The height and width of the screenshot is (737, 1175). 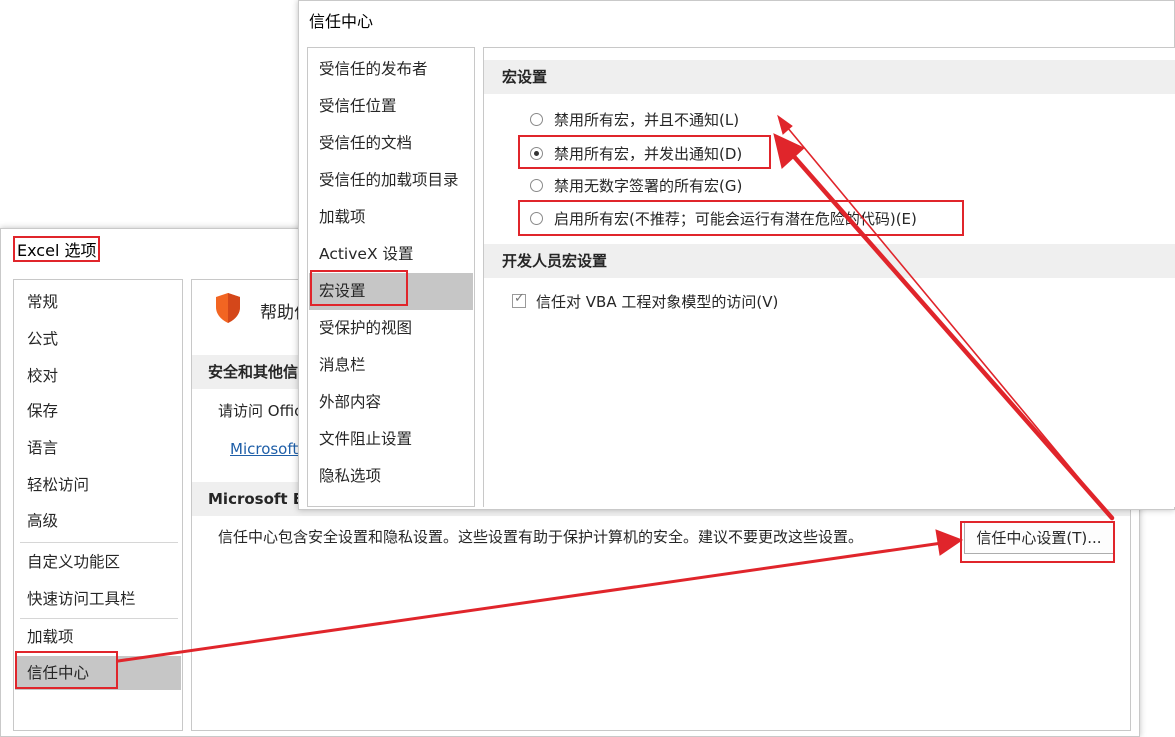 I want to click on vba-access-checkbox, so click(x=519, y=299).